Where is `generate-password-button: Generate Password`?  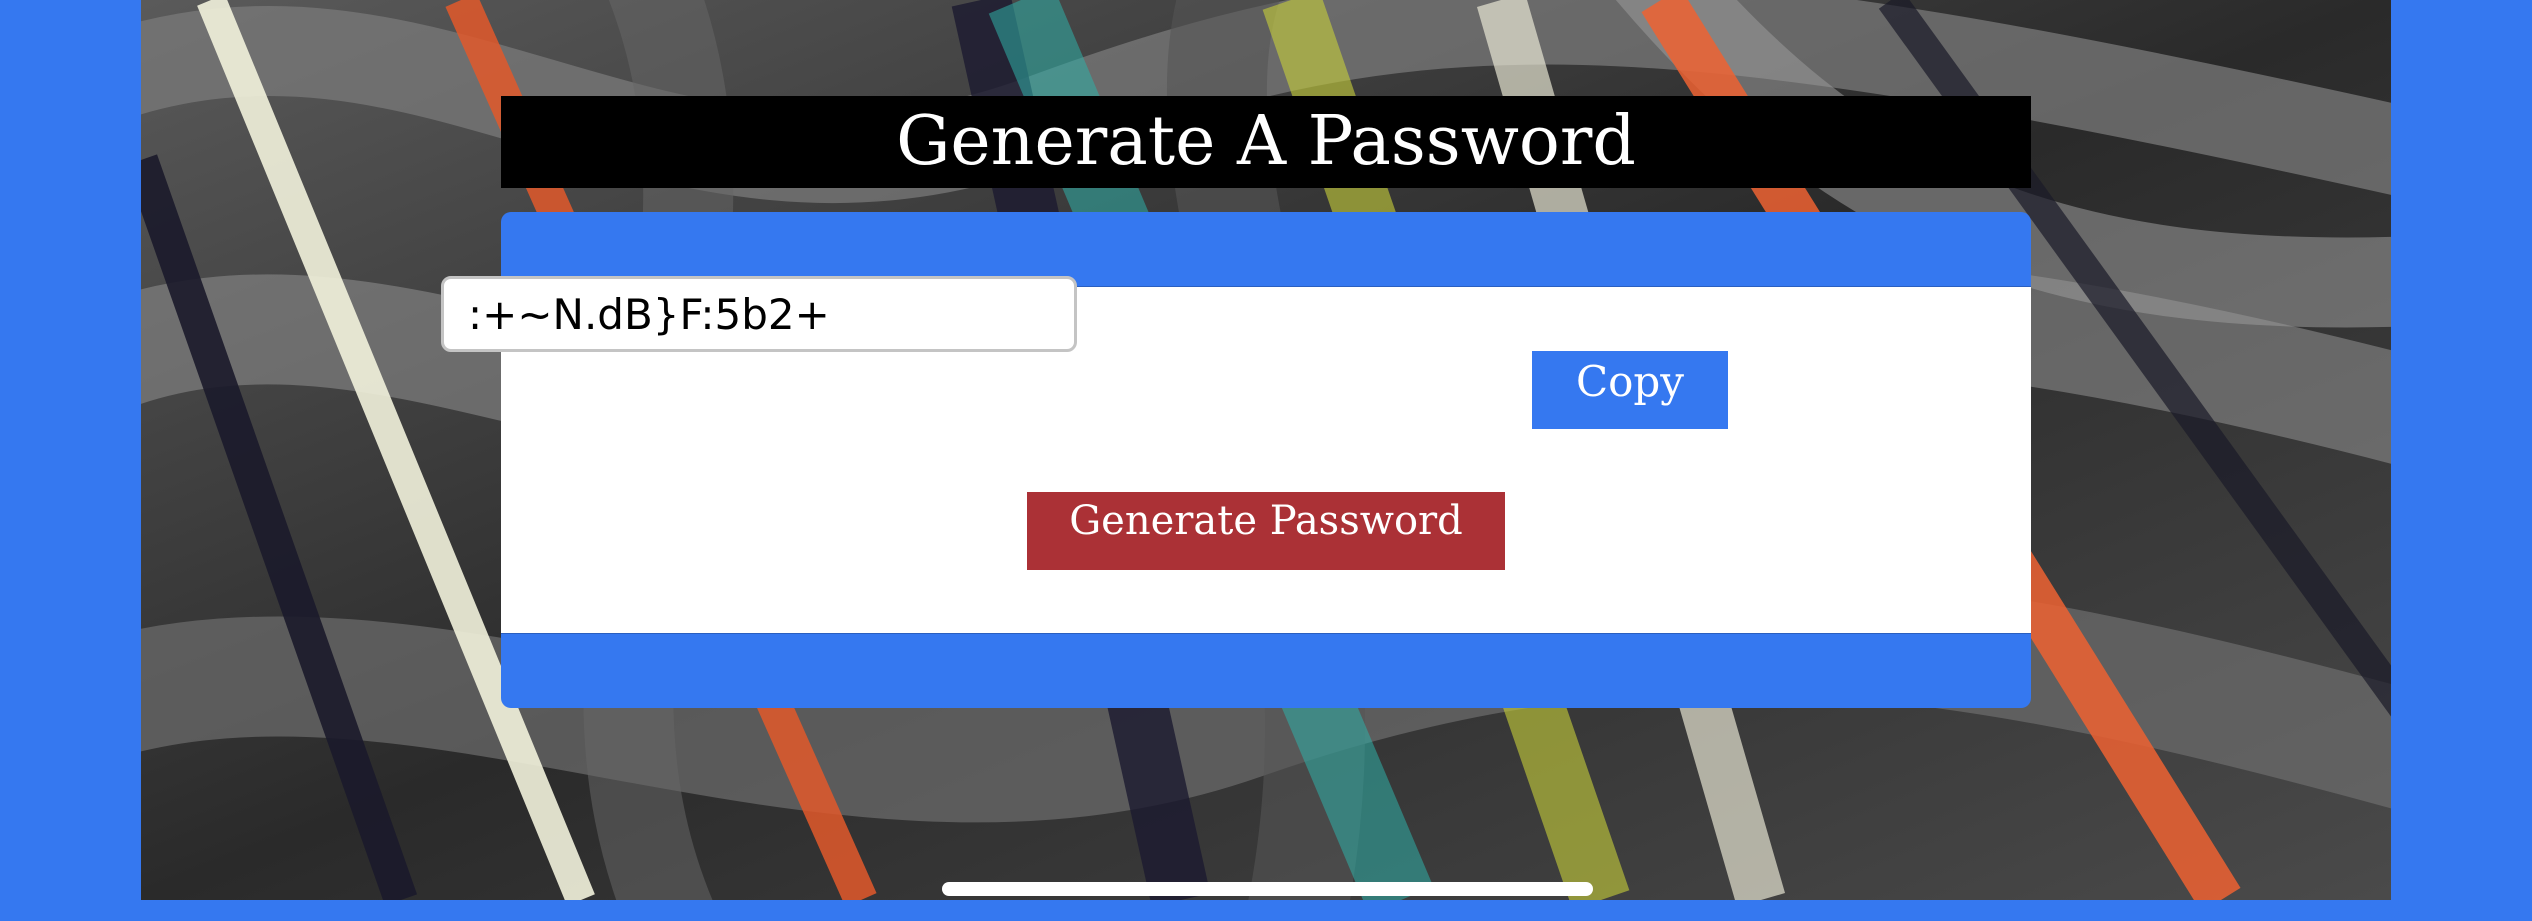
generate-password-button: Generate Password is located at coordinates (1266, 531).